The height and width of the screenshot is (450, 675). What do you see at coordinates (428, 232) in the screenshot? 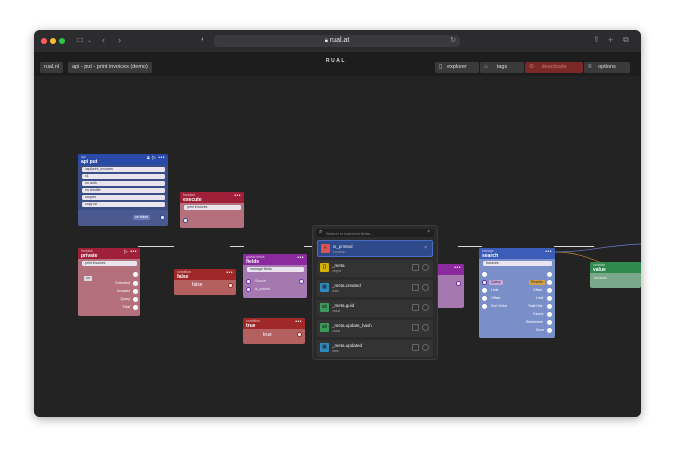
I see `clear-icon: ×` at bounding box center [428, 232].